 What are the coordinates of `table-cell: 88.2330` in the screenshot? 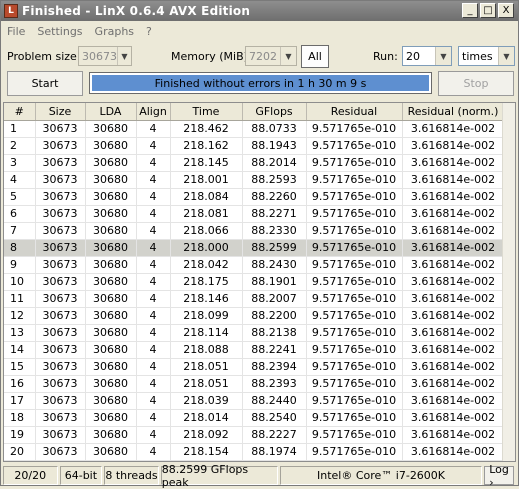 It's located at (274, 231).